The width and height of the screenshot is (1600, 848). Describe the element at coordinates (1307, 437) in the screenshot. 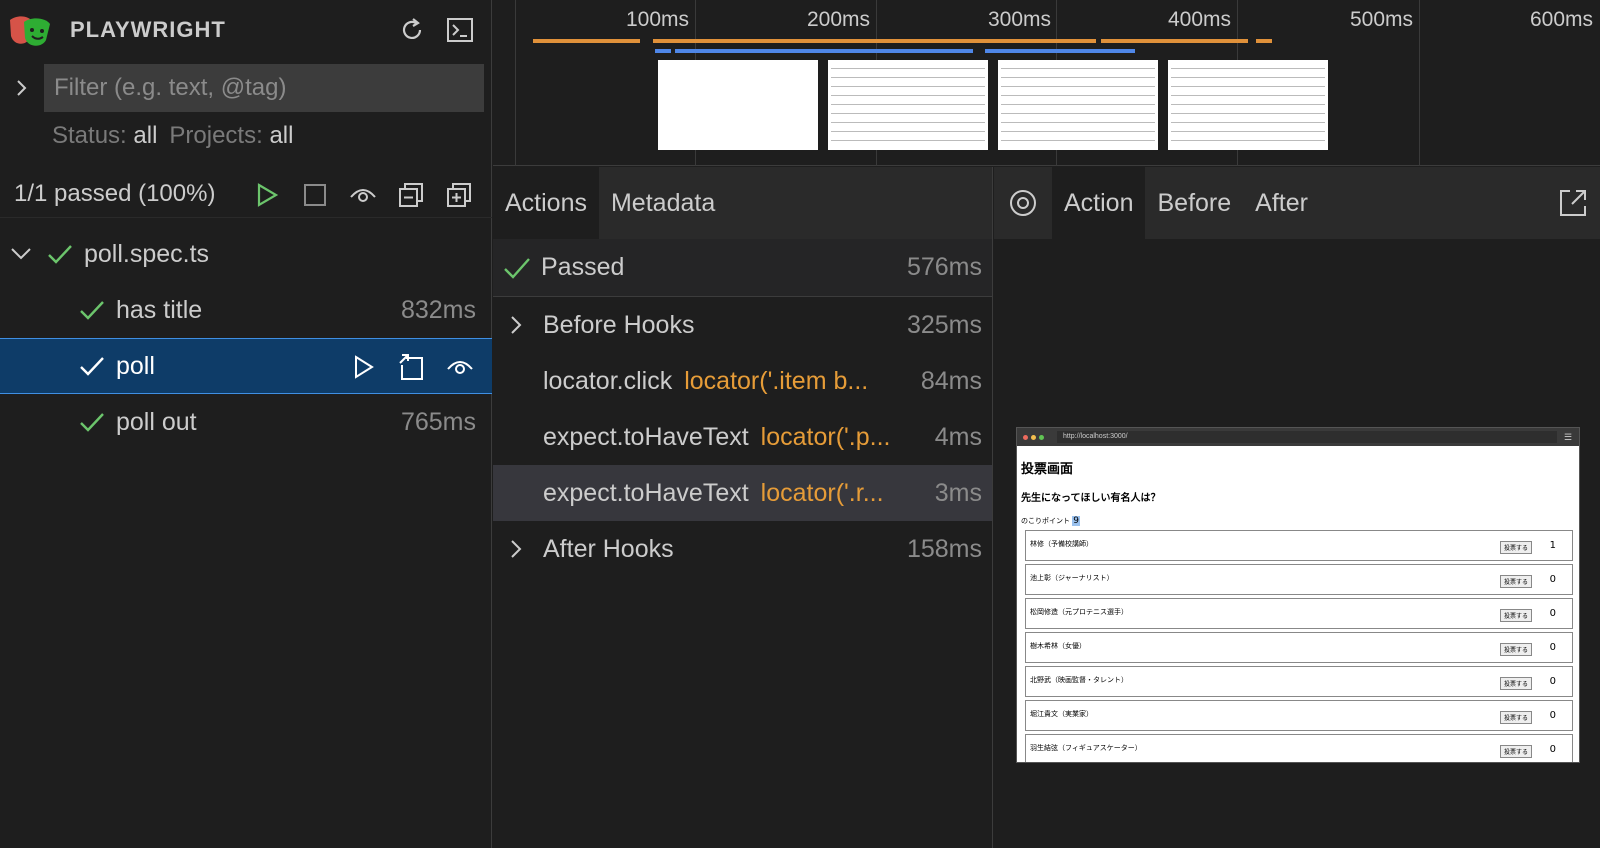

I see `browser-url: http://localhost:3000/` at that location.